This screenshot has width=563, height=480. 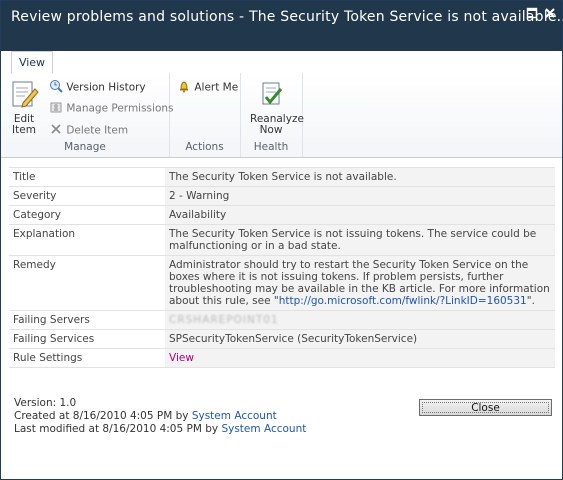 I want to click on failing-services-label: Failing Services, so click(x=87, y=339).